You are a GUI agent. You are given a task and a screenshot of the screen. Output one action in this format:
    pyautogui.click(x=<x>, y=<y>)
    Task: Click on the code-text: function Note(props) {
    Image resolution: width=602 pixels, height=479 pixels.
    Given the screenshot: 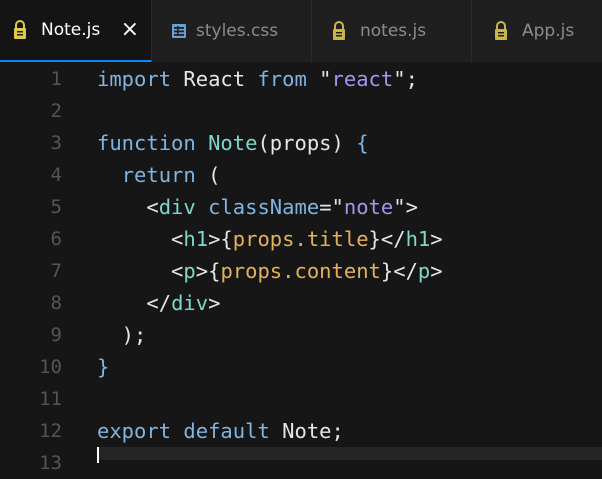 What is the action you would take?
    pyautogui.click(x=233, y=143)
    